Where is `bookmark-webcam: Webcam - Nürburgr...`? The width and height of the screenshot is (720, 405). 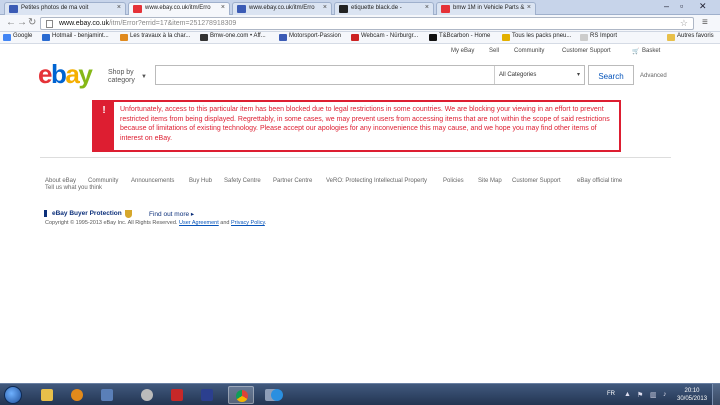
bookmark-webcam: Webcam - Nürburgr... is located at coordinates (384, 37).